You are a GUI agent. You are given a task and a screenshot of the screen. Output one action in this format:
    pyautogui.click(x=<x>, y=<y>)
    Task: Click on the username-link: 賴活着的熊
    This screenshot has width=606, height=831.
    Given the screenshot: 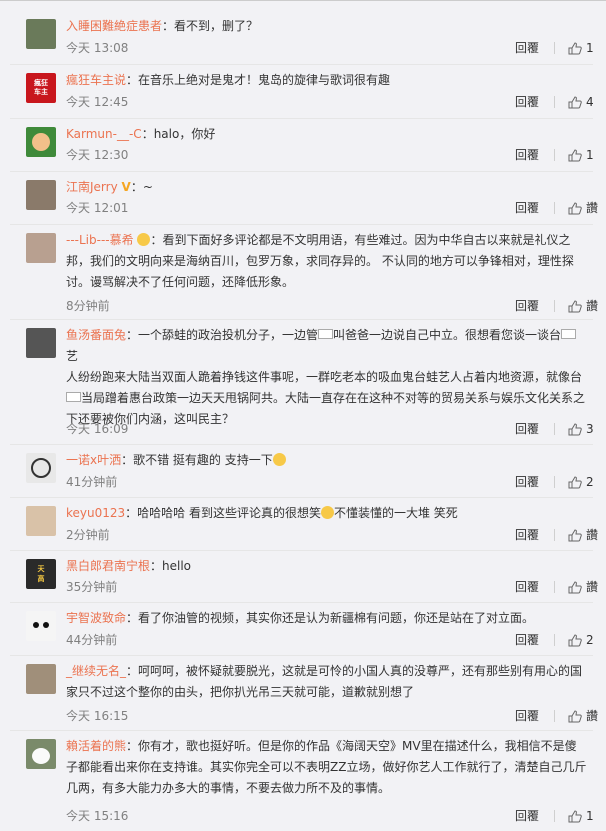 What is the action you would take?
    pyautogui.click(x=96, y=746)
    